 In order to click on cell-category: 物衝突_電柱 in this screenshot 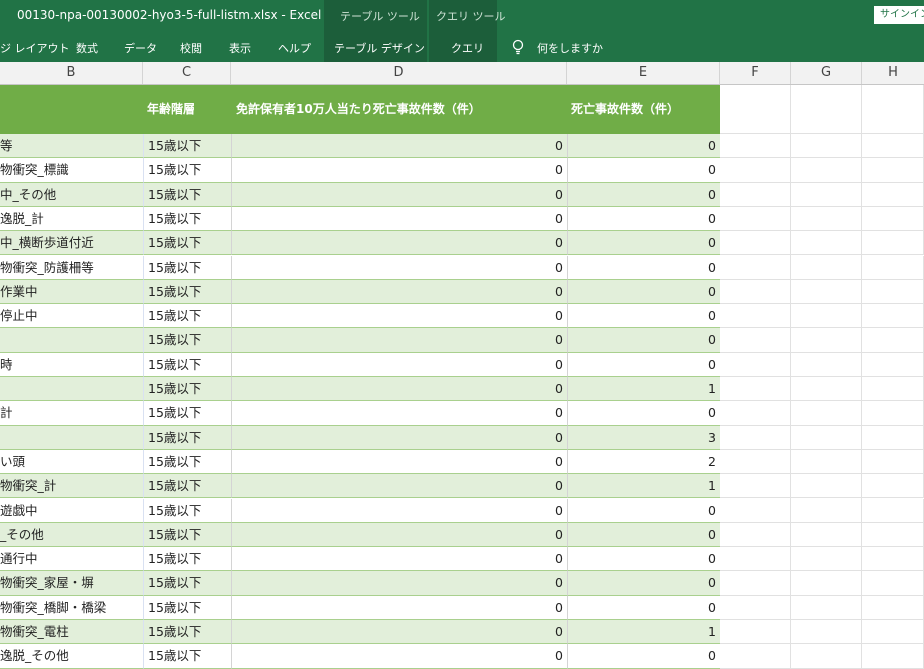, I will do `click(71, 632)`.